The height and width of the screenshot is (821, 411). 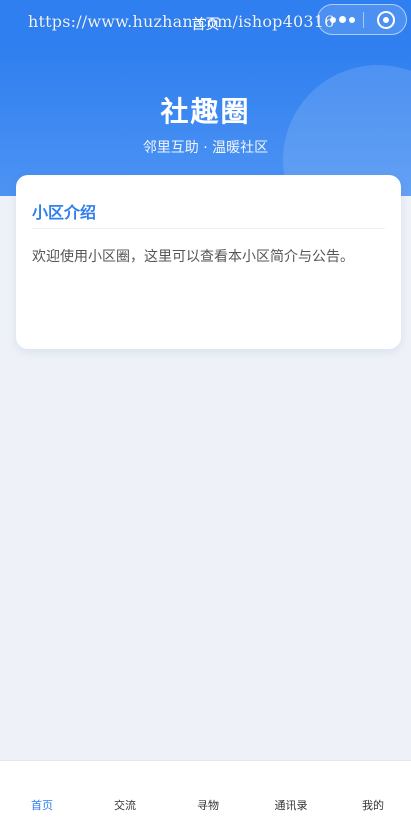 I want to click on capsule-divider, so click(x=363, y=20).